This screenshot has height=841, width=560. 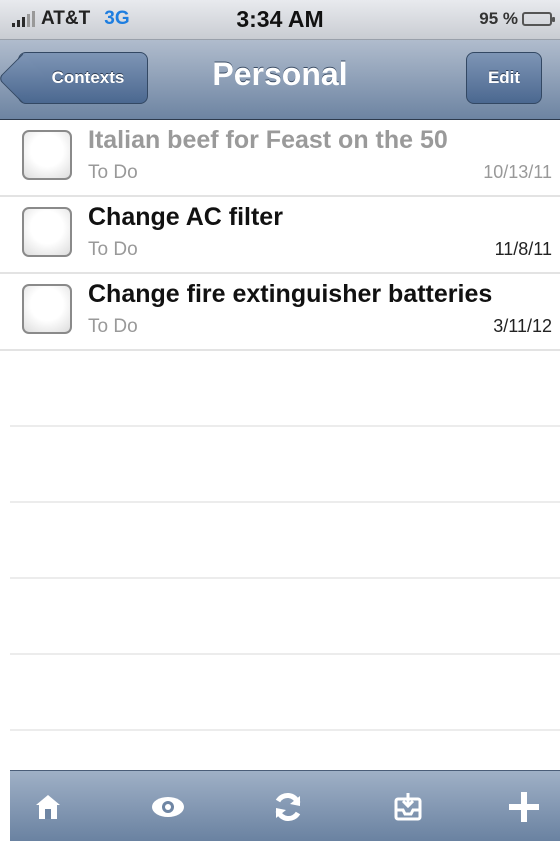 I want to click on task-date: 10/13/11, so click(x=517, y=172).